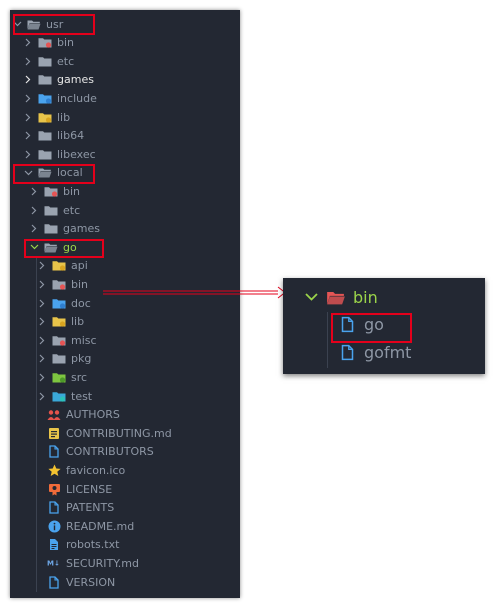 This screenshot has width=503, height=606. Describe the element at coordinates (54, 415) in the screenshot. I see `people-icon` at that location.